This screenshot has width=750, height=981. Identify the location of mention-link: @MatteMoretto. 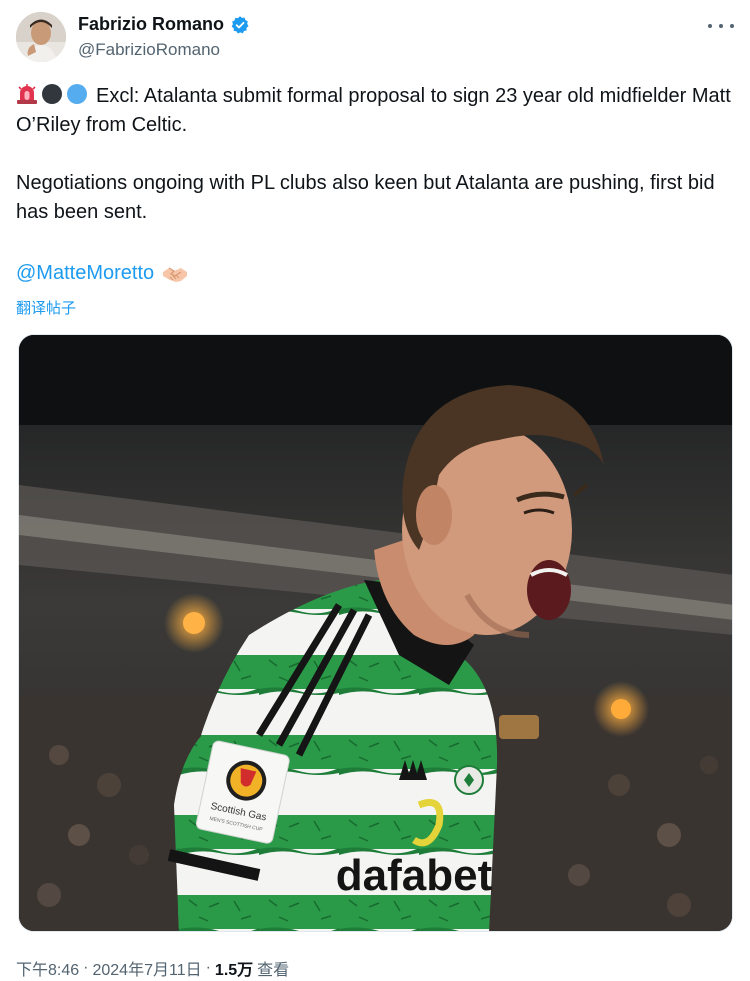
(85, 273).